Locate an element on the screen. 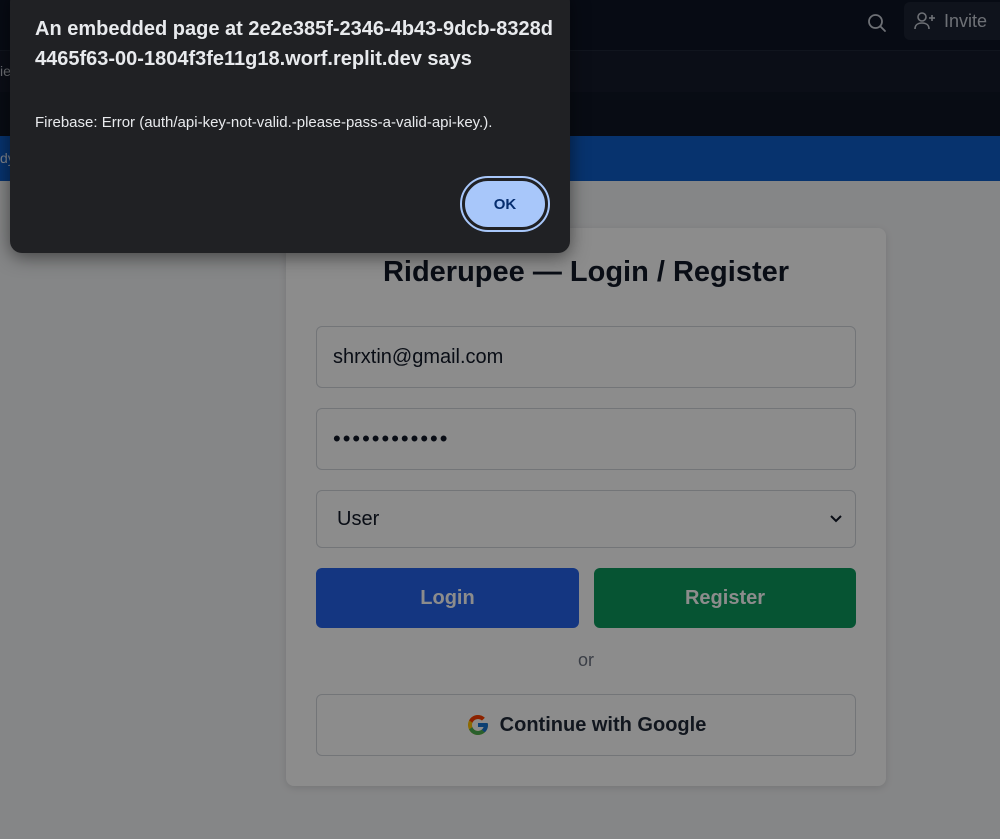 The height and width of the screenshot is (839, 1000). ok-label: OK is located at coordinates (505, 204).